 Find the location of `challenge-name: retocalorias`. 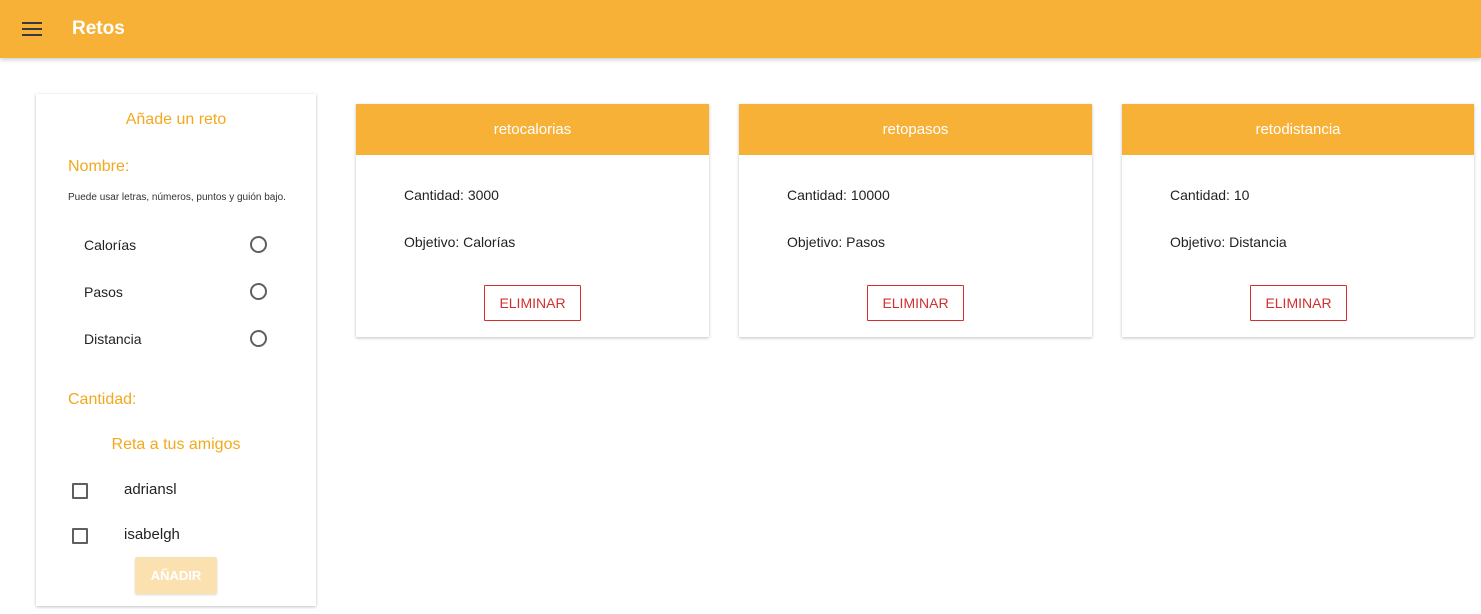

challenge-name: retocalorias is located at coordinates (532, 129).